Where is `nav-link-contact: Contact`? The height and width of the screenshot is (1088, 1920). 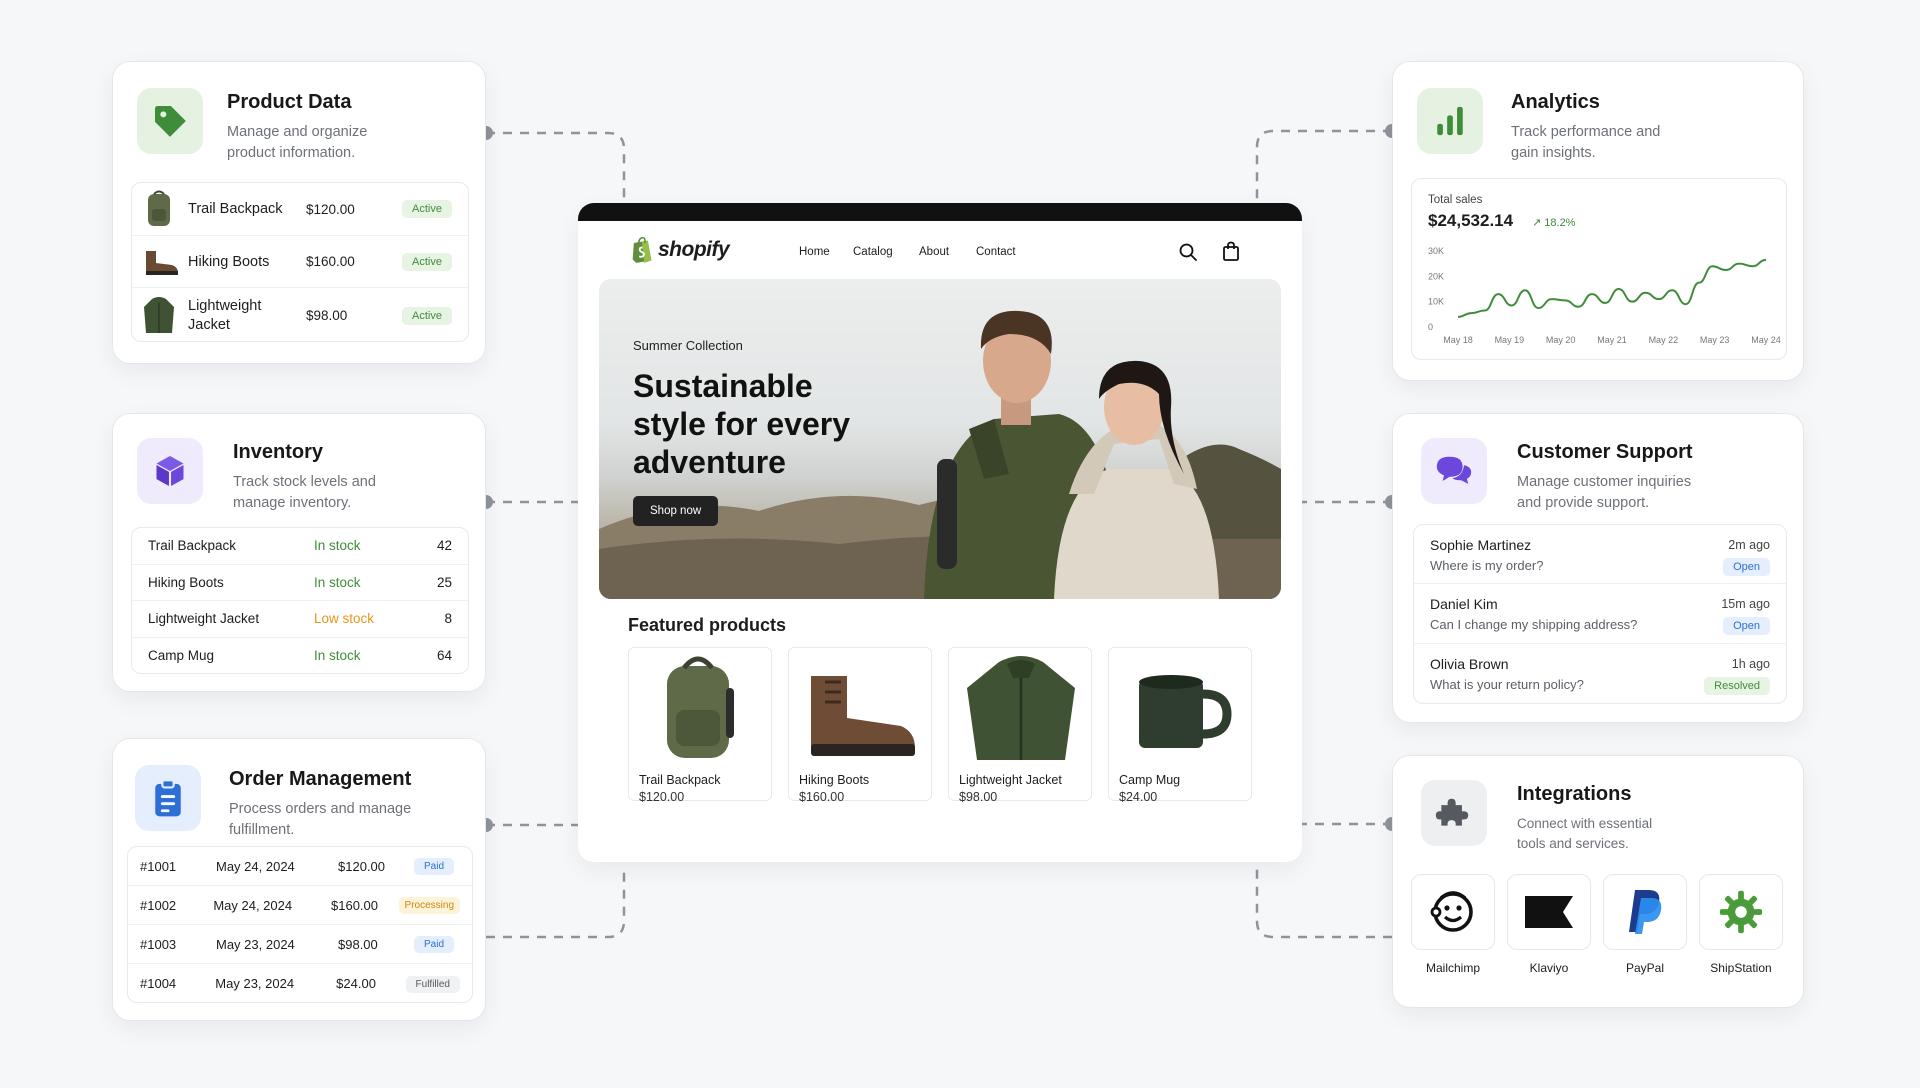
nav-link-contact: Contact is located at coordinates (996, 252).